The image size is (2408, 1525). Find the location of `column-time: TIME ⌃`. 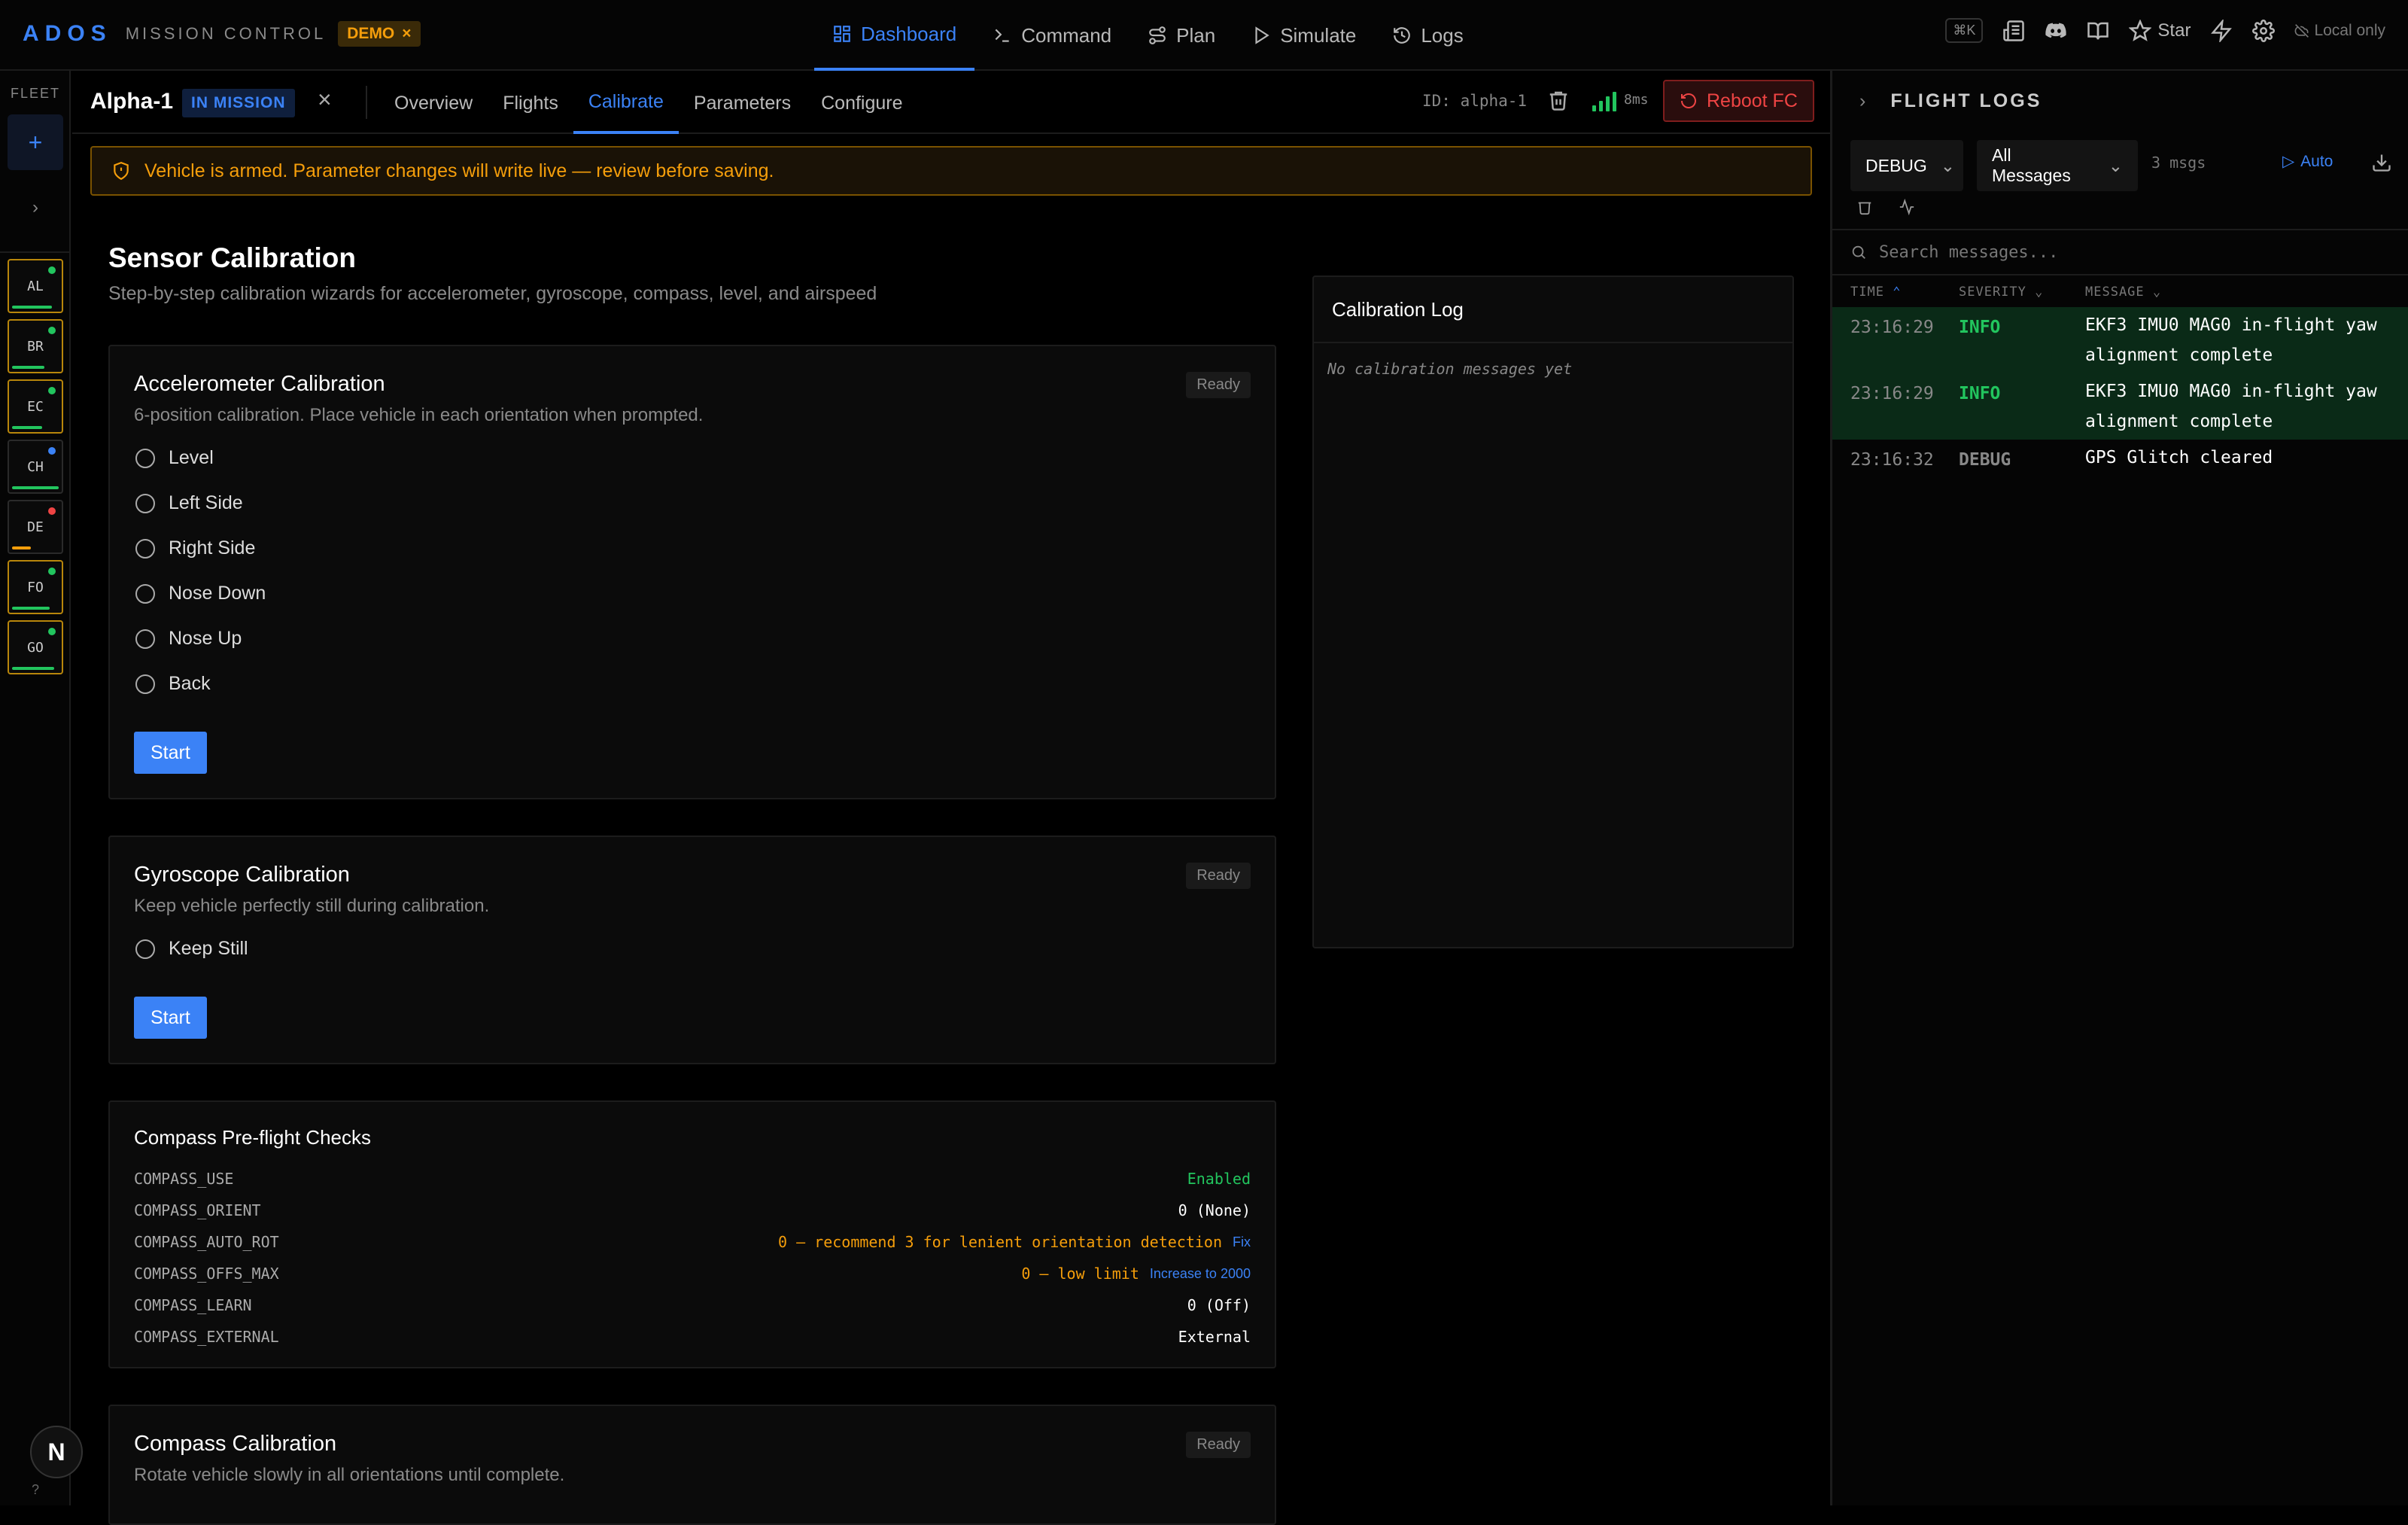

column-time: TIME ⌃ is located at coordinates (1875, 292).